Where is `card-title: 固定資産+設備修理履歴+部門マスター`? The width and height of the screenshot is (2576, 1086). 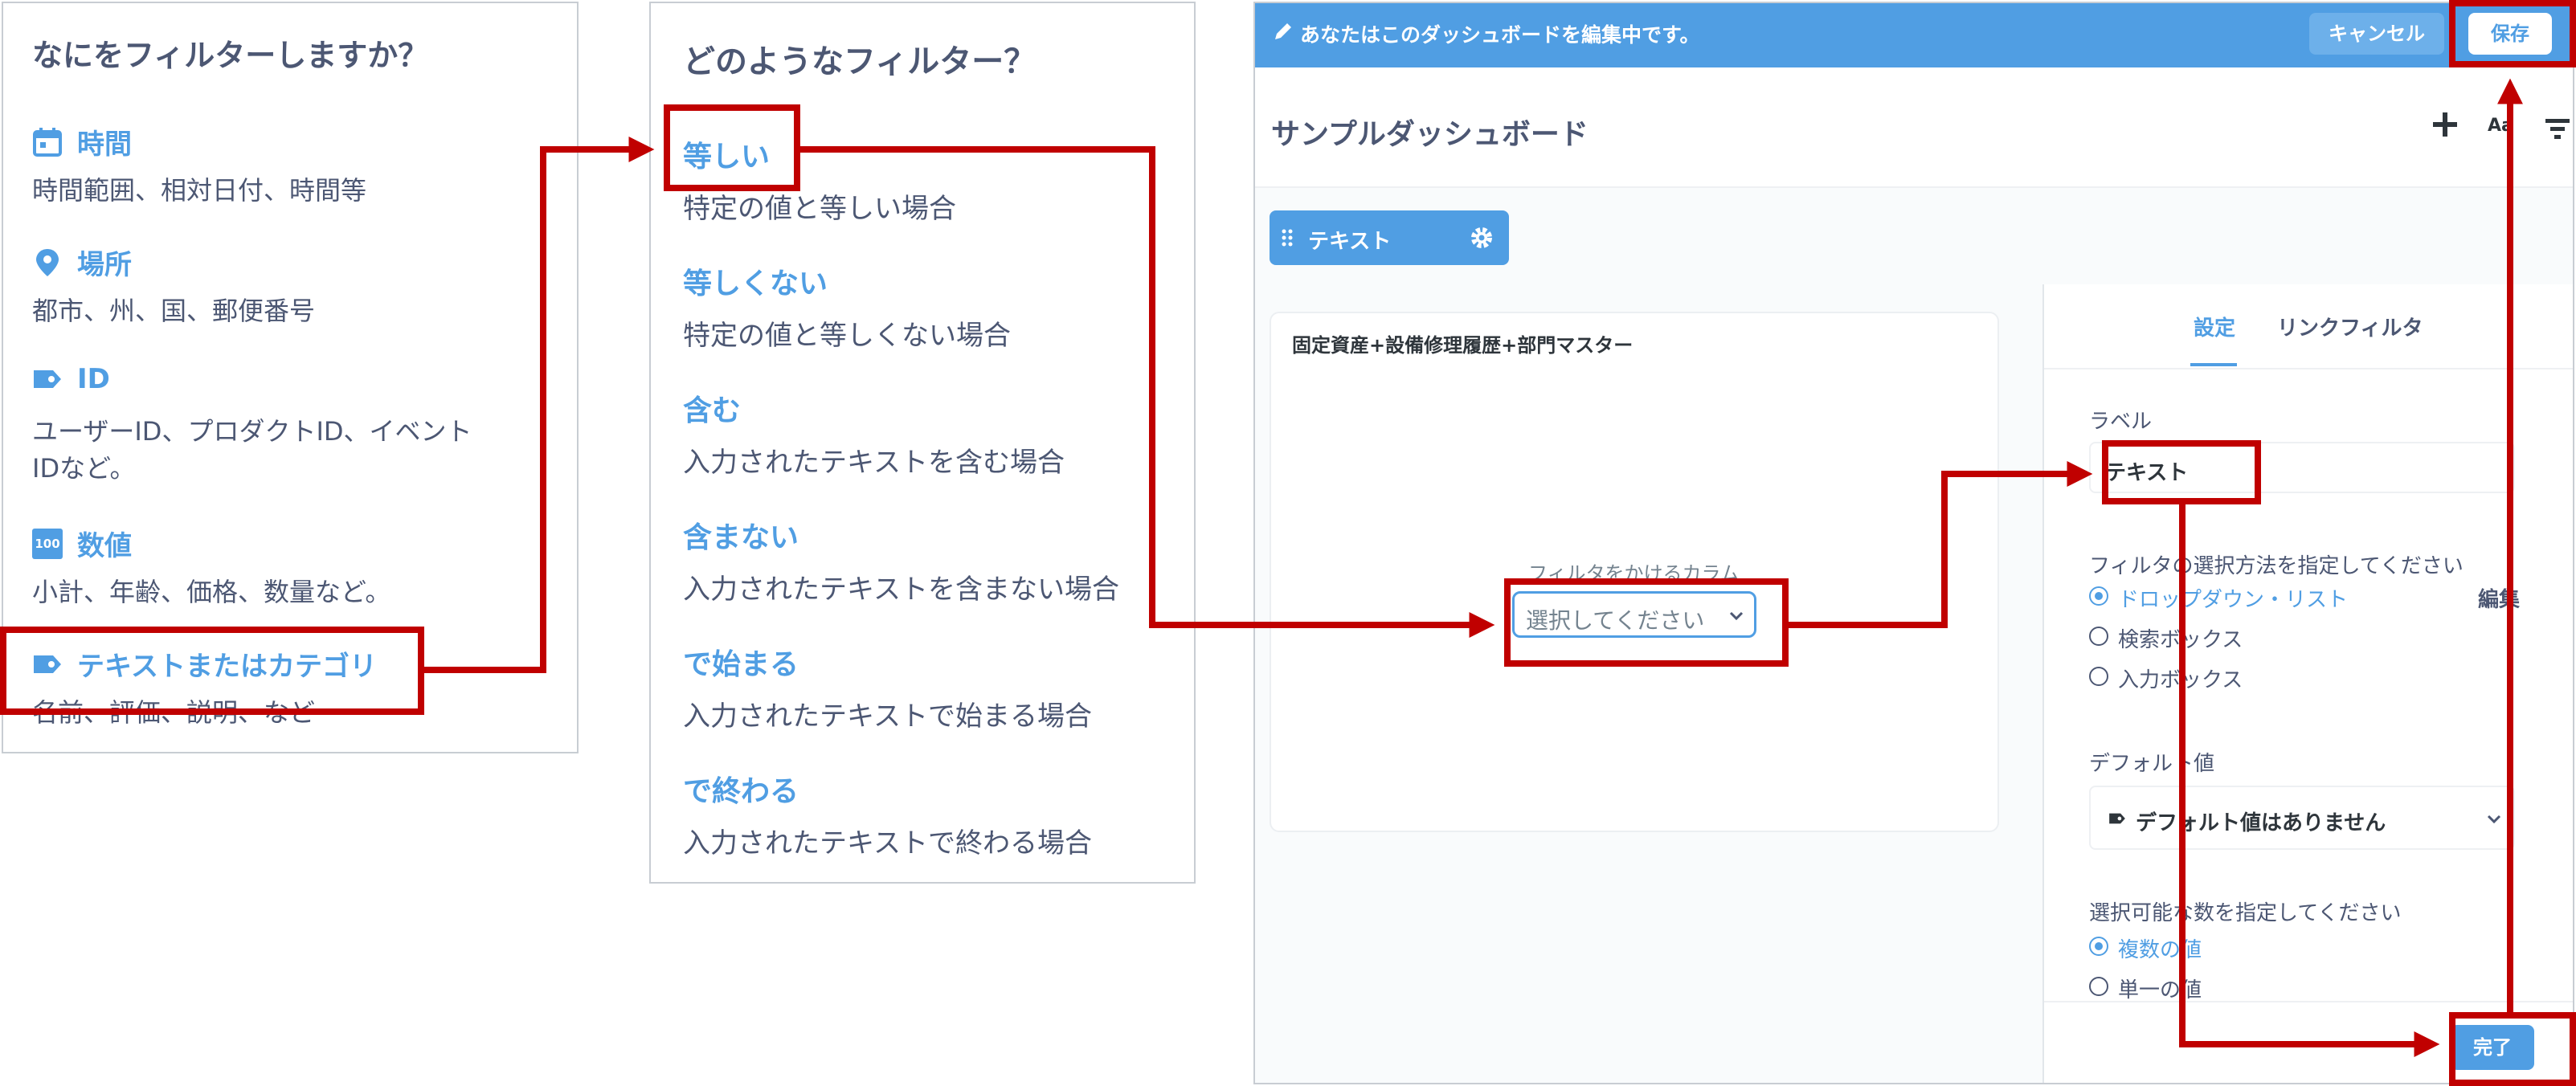 card-title: 固定資産+設備修理履歴+部門マスター is located at coordinates (1463, 345).